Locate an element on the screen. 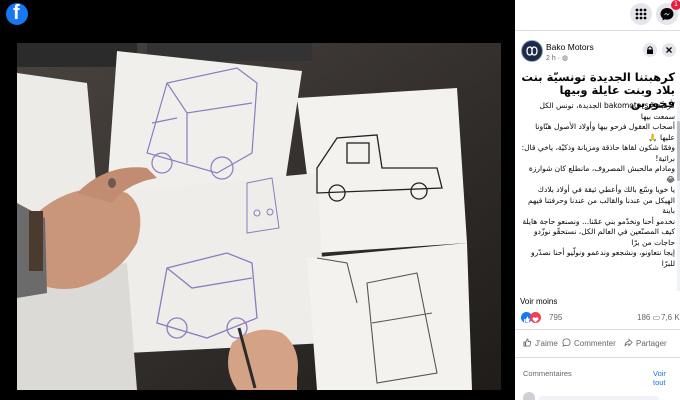  share-button: Partager is located at coordinates (645, 343).